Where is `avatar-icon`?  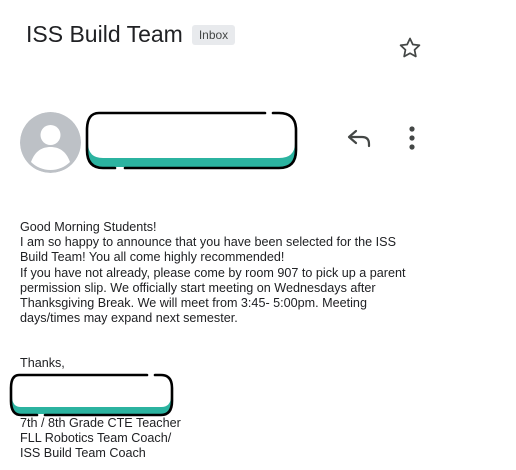
avatar-icon is located at coordinates (50, 142).